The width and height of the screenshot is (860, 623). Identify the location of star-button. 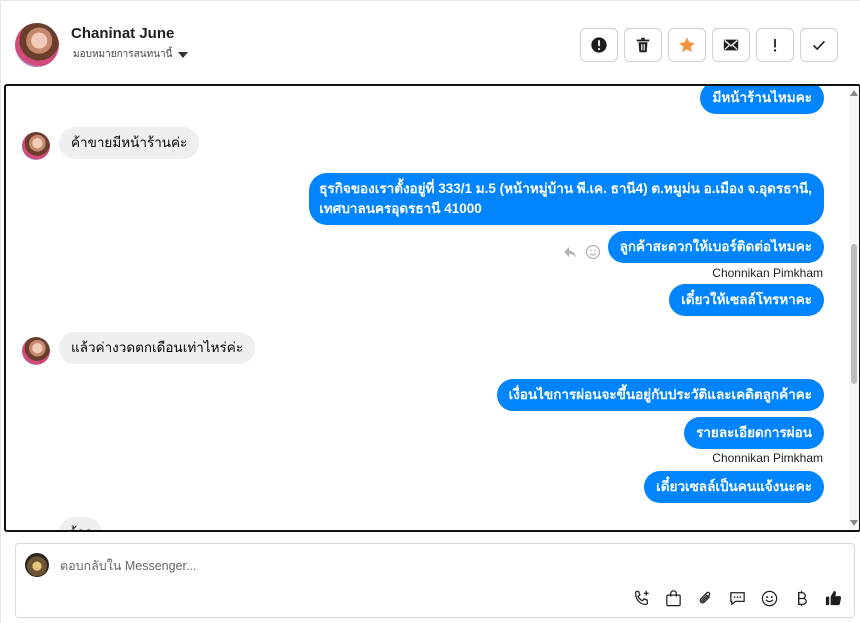
(687, 45).